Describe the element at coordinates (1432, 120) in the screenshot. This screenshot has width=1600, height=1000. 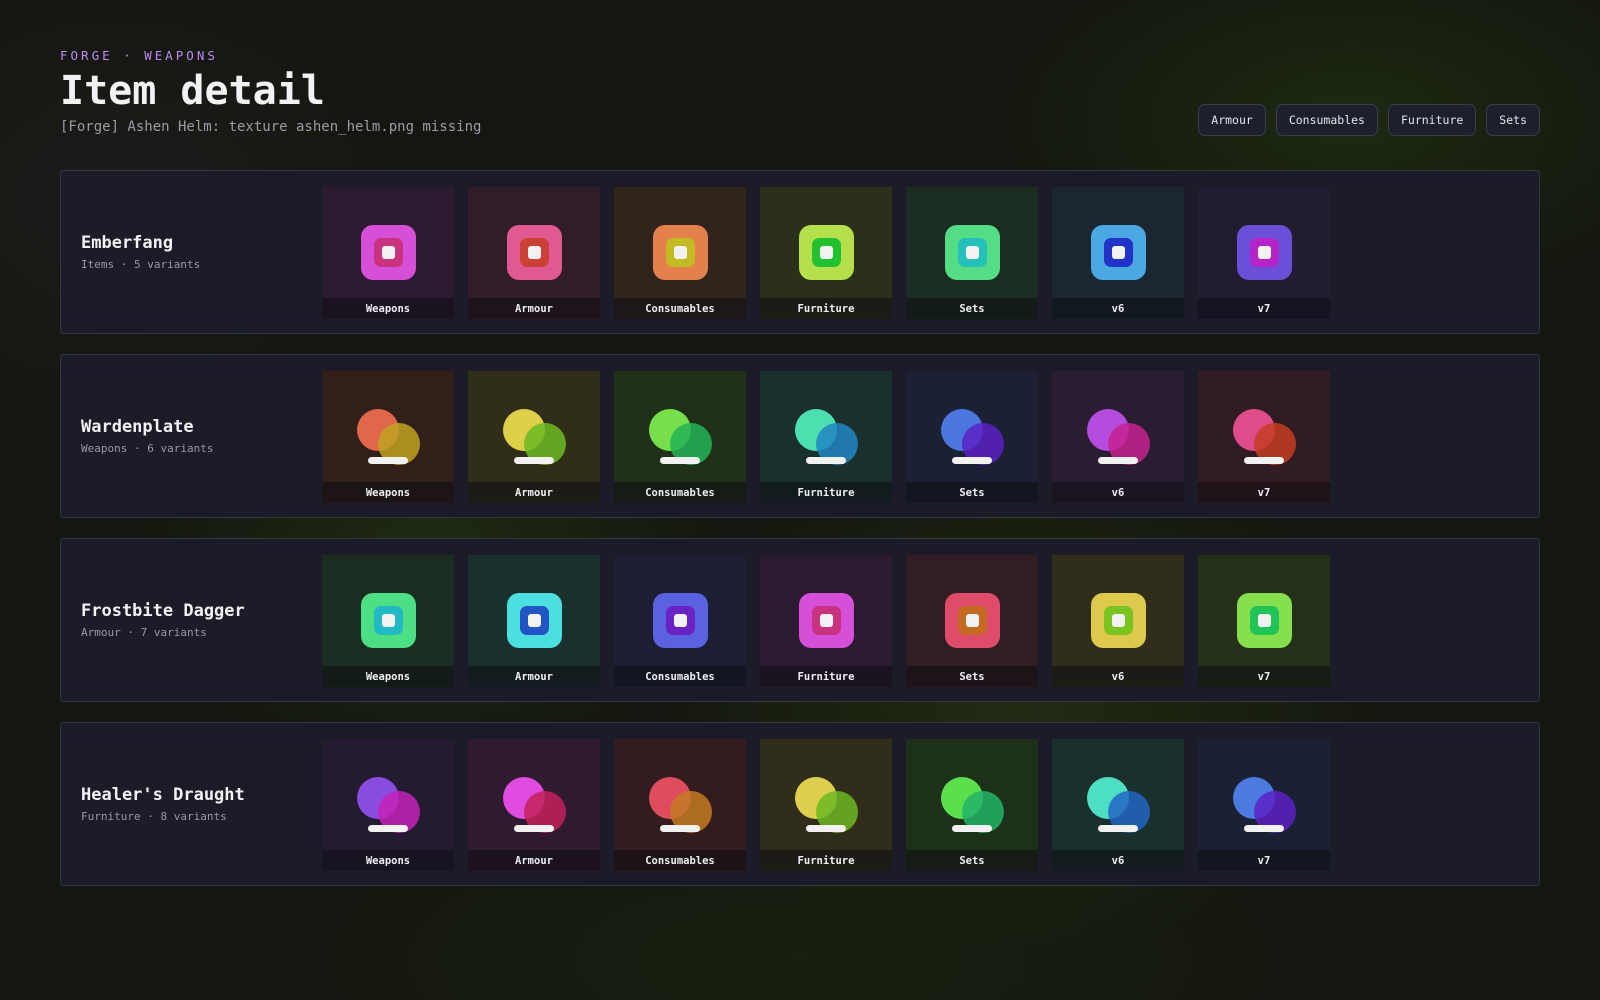
I see `filter-chip-furniture: Furniture` at that location.